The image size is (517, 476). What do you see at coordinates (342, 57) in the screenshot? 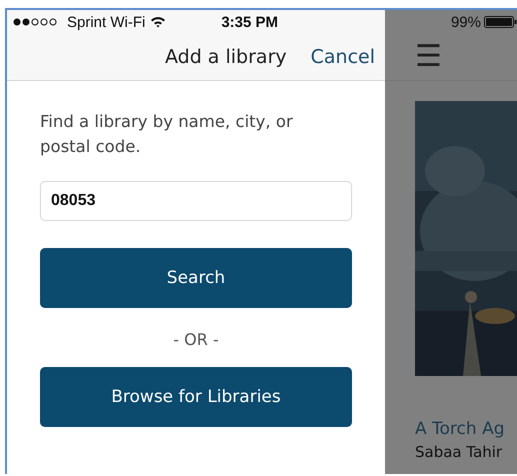
I see `cancel-button: Cancel` at bounding box center [342, 57].